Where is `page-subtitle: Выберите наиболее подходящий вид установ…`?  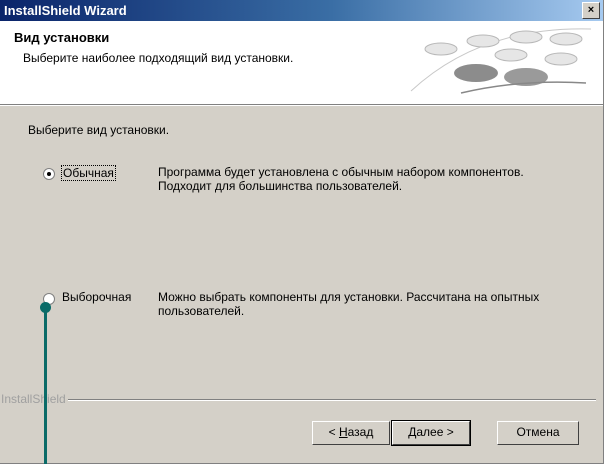 page-subtitle: Выберите наиболее подходящий вид установ… is located at coordinates (158, 58).